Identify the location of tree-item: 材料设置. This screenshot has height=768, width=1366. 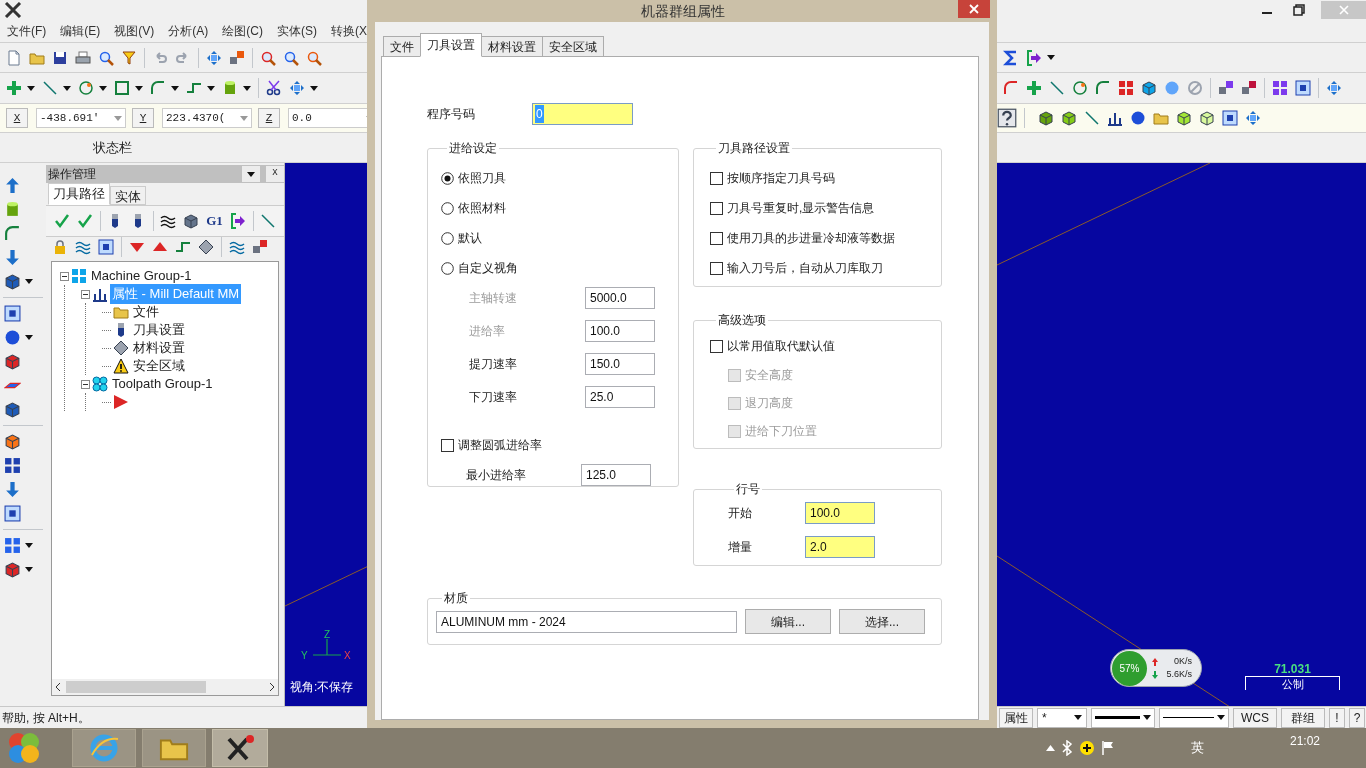
(159, 348).